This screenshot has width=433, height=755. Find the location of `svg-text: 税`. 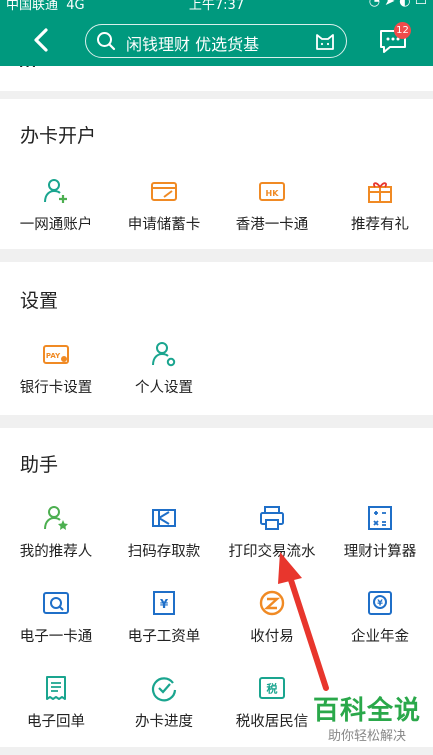

svg-text: 税 is located at coordinates (272, 689).